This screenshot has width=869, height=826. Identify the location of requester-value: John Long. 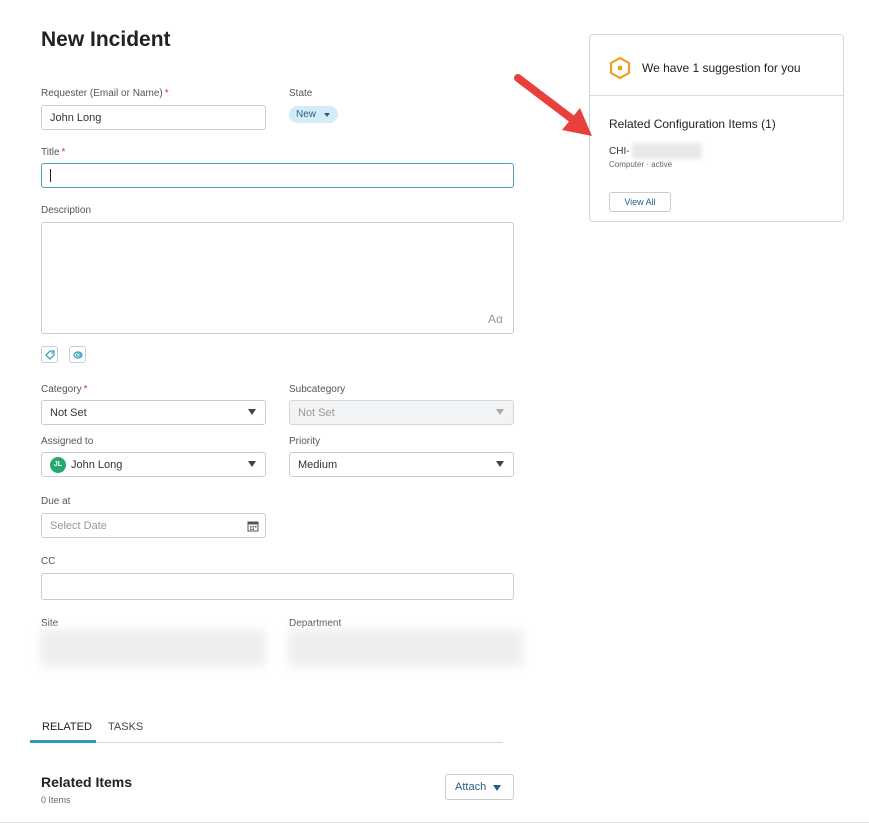
(76, 117).